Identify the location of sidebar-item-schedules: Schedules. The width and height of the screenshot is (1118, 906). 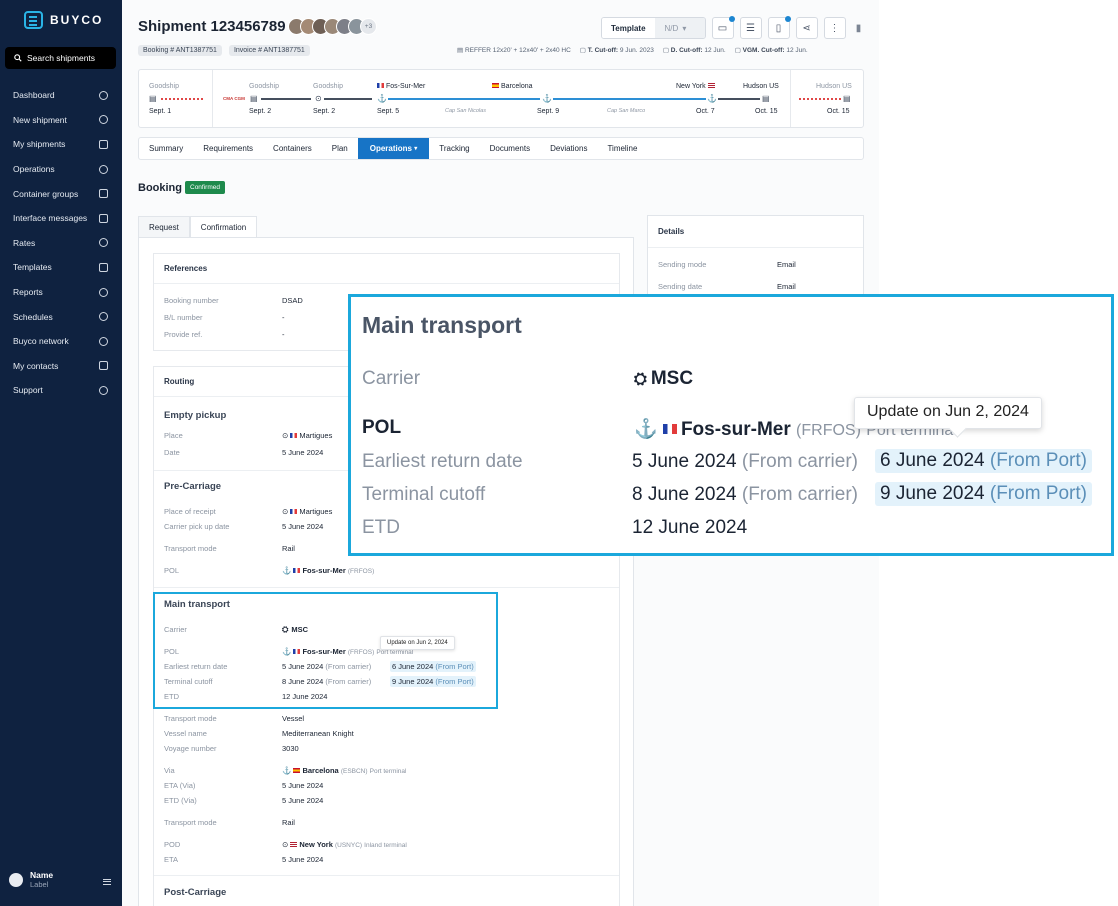
(61, 316).